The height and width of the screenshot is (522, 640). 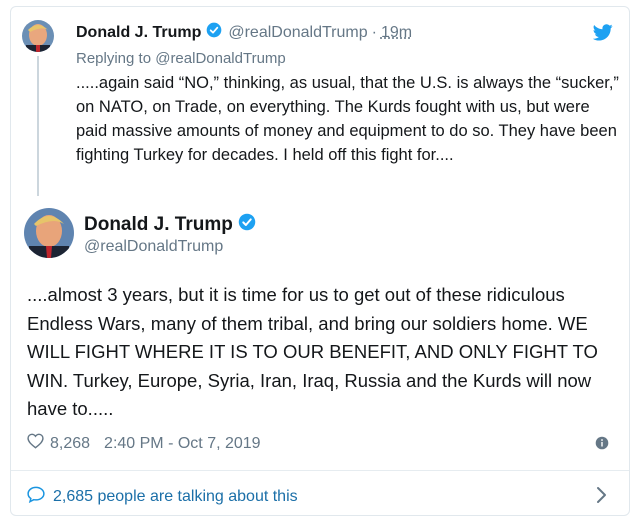 What do you see at coordinates (153, 247) in the screenshot?
I see `main-author-handle: @realDonaldTrump` at bounding box center [153, 247].